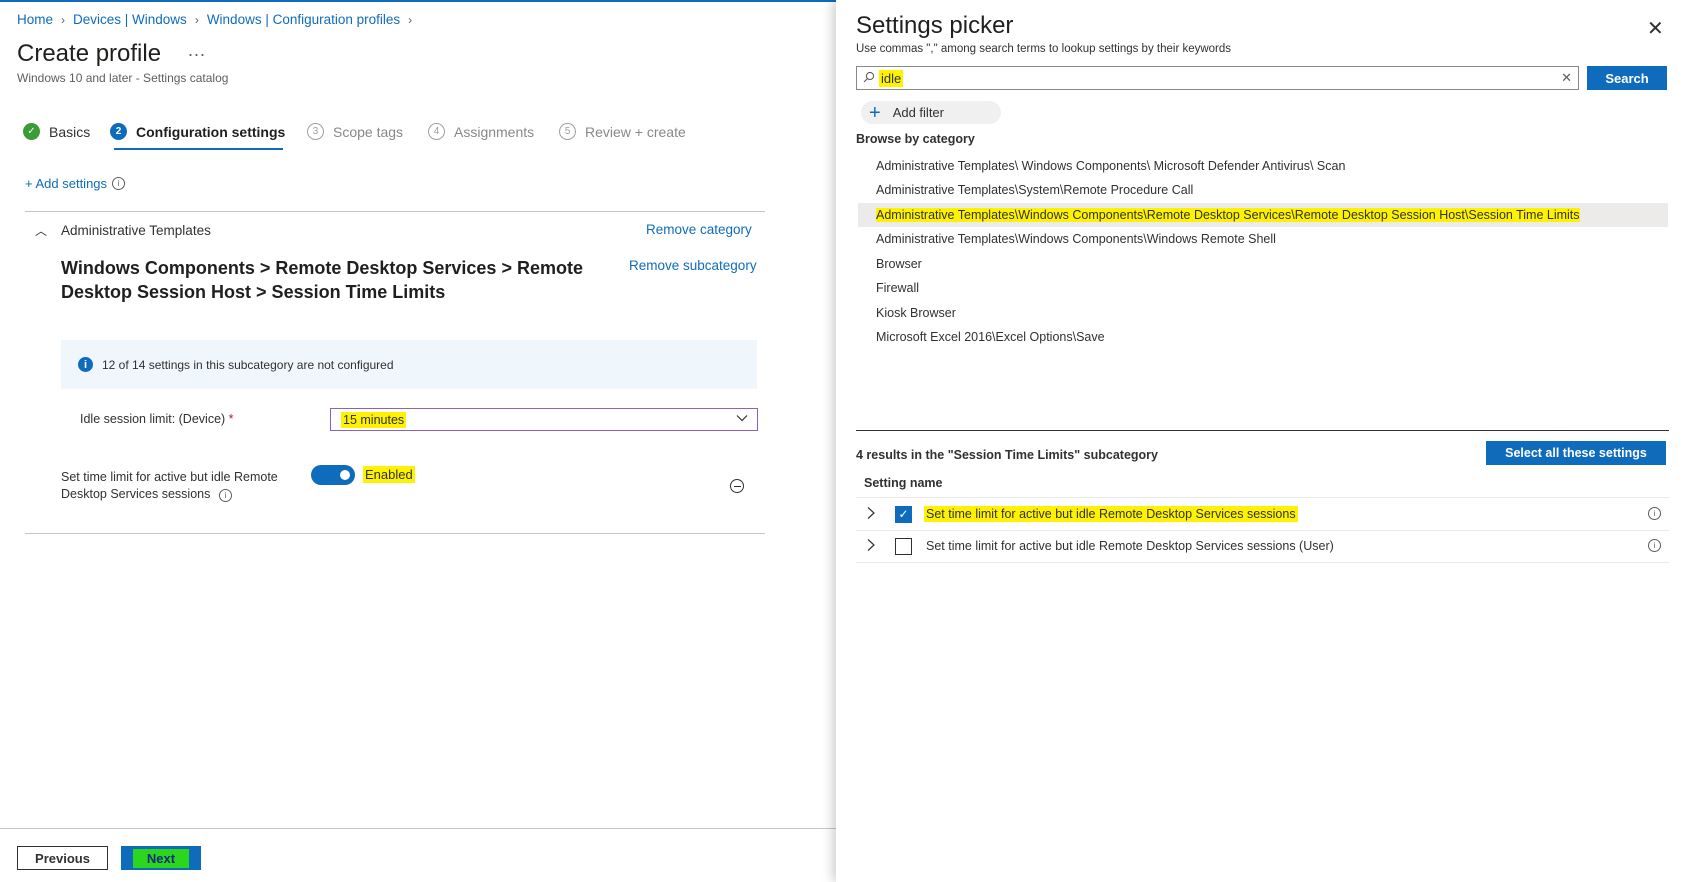  What do you see at coordinates (916, 313) in the screenshot?
I see `category-item-label: Kiosk Browser` at bounding box center [916, 313].